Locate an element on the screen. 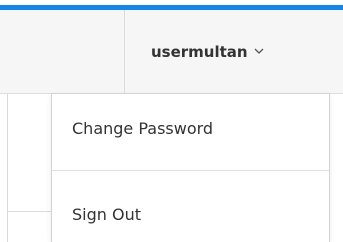  username-label: usermultan is located at coordinates (199, 51).